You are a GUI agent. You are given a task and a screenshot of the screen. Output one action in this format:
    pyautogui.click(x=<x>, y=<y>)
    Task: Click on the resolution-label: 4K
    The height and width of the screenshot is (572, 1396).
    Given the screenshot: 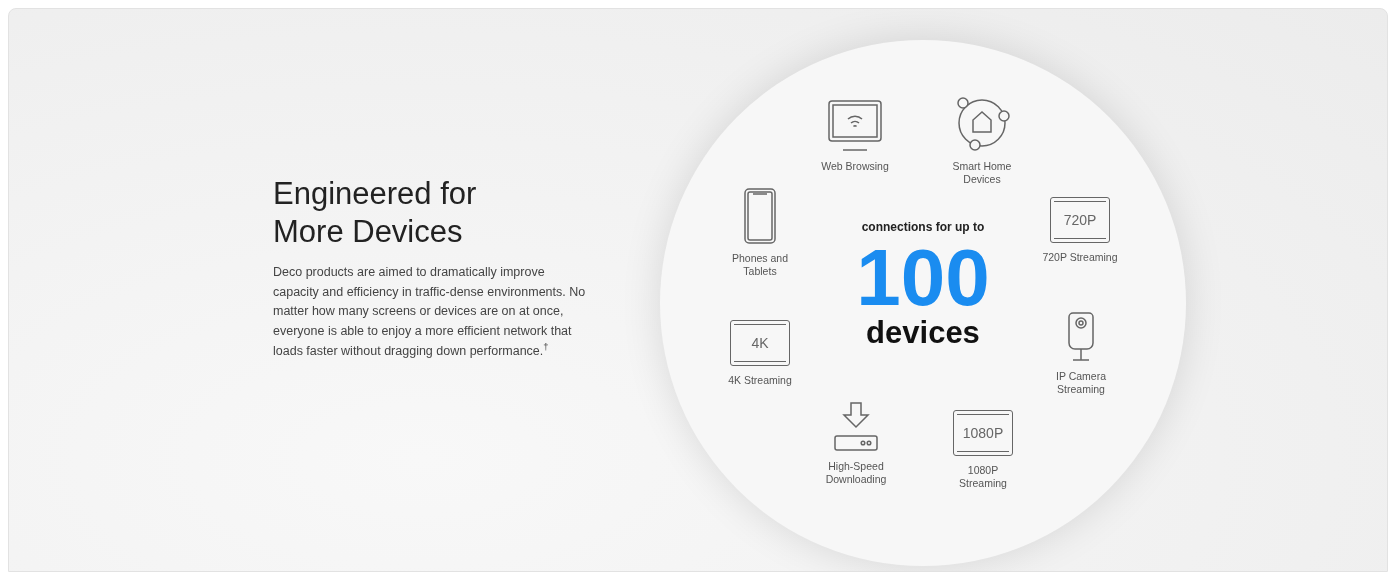 What is the action you would take?
    pyautogui.click(x=760, y=343)
    